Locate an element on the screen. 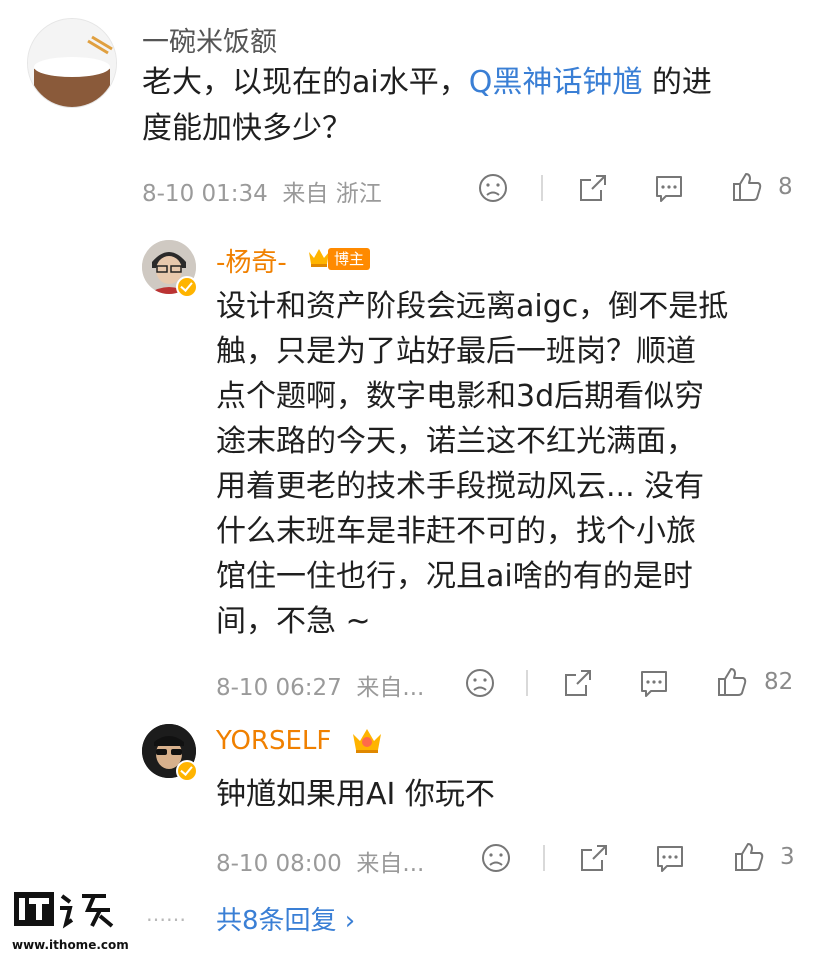 Image resolution: width=820 pixels, height=961 pixels. comment-text-part: 的进 is located at coordinates (677, 82).